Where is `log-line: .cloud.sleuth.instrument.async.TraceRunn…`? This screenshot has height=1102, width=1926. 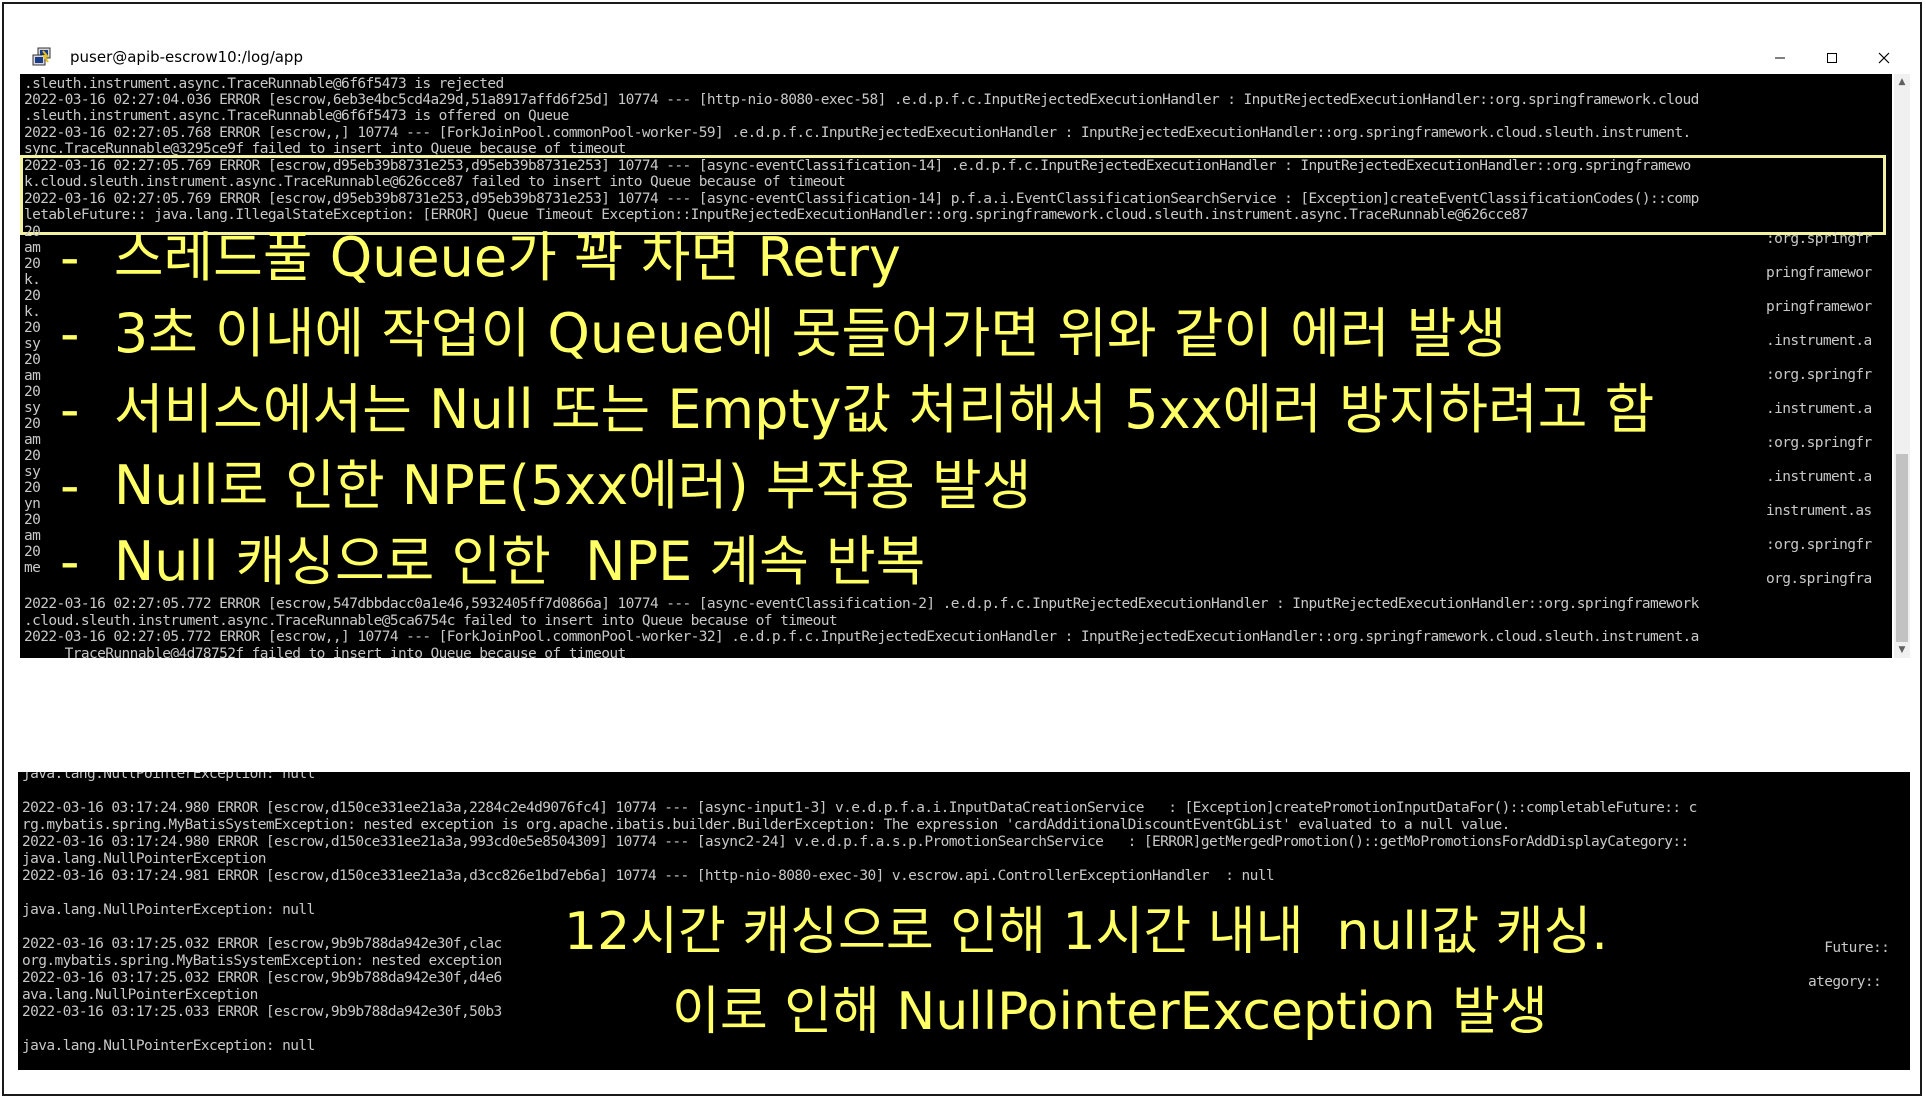 log-line: .cloud.sleuth.instrument.async.TraceRunn… is located at coordinates (431, 621).